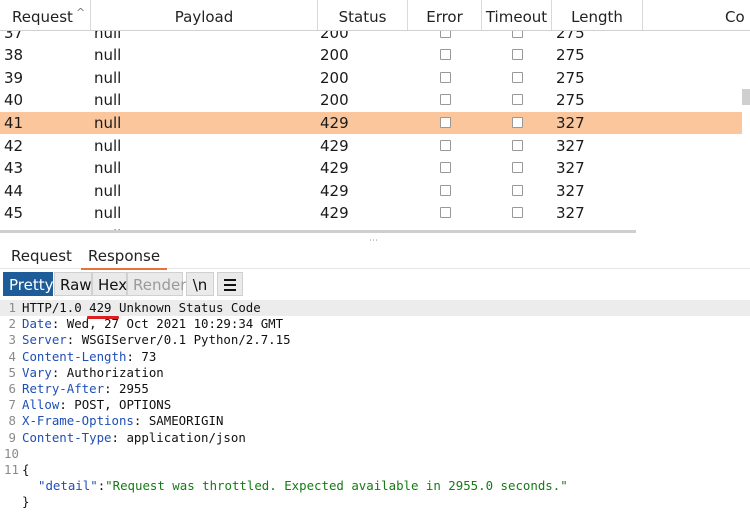  Describe the element at coordinates (11, 469) in the screenshot. I see `line-number: 11` at that location.